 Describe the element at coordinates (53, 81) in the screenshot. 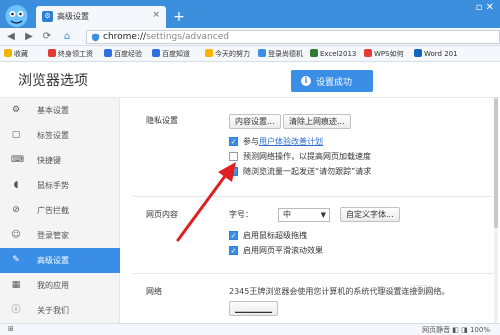

I see `page-title: 浏览器选项` at that location.